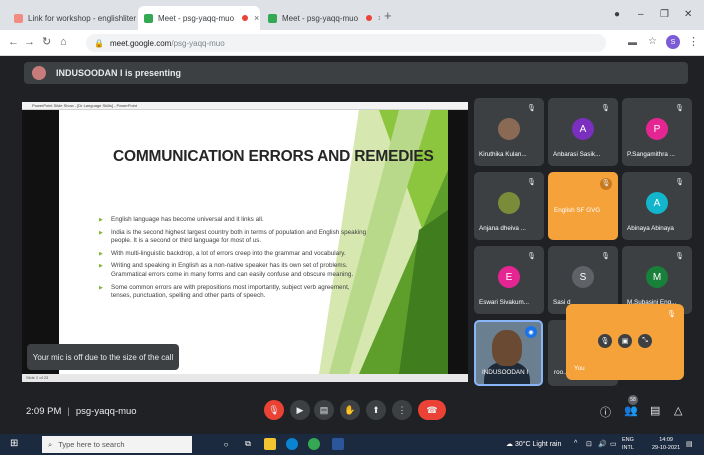 Image resolution: width=704 pixels, height=455 pixels. I want to click on participant-tile: 🎙 English SF GVG, so click(583, 206).